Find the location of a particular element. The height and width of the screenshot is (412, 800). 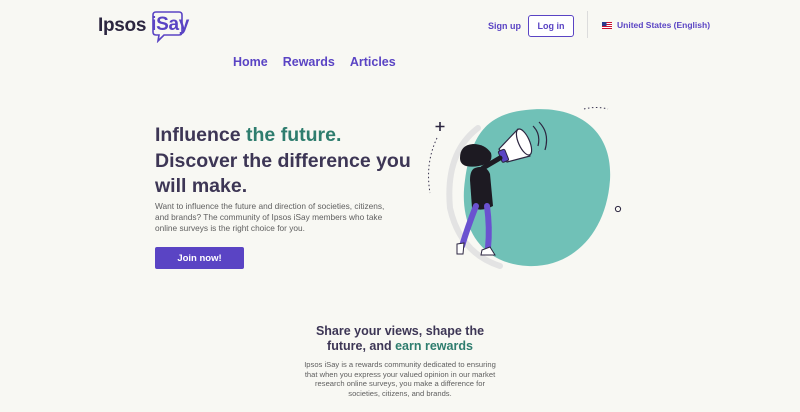

join-now-button: Join now! is located at coordinates (199, 258).